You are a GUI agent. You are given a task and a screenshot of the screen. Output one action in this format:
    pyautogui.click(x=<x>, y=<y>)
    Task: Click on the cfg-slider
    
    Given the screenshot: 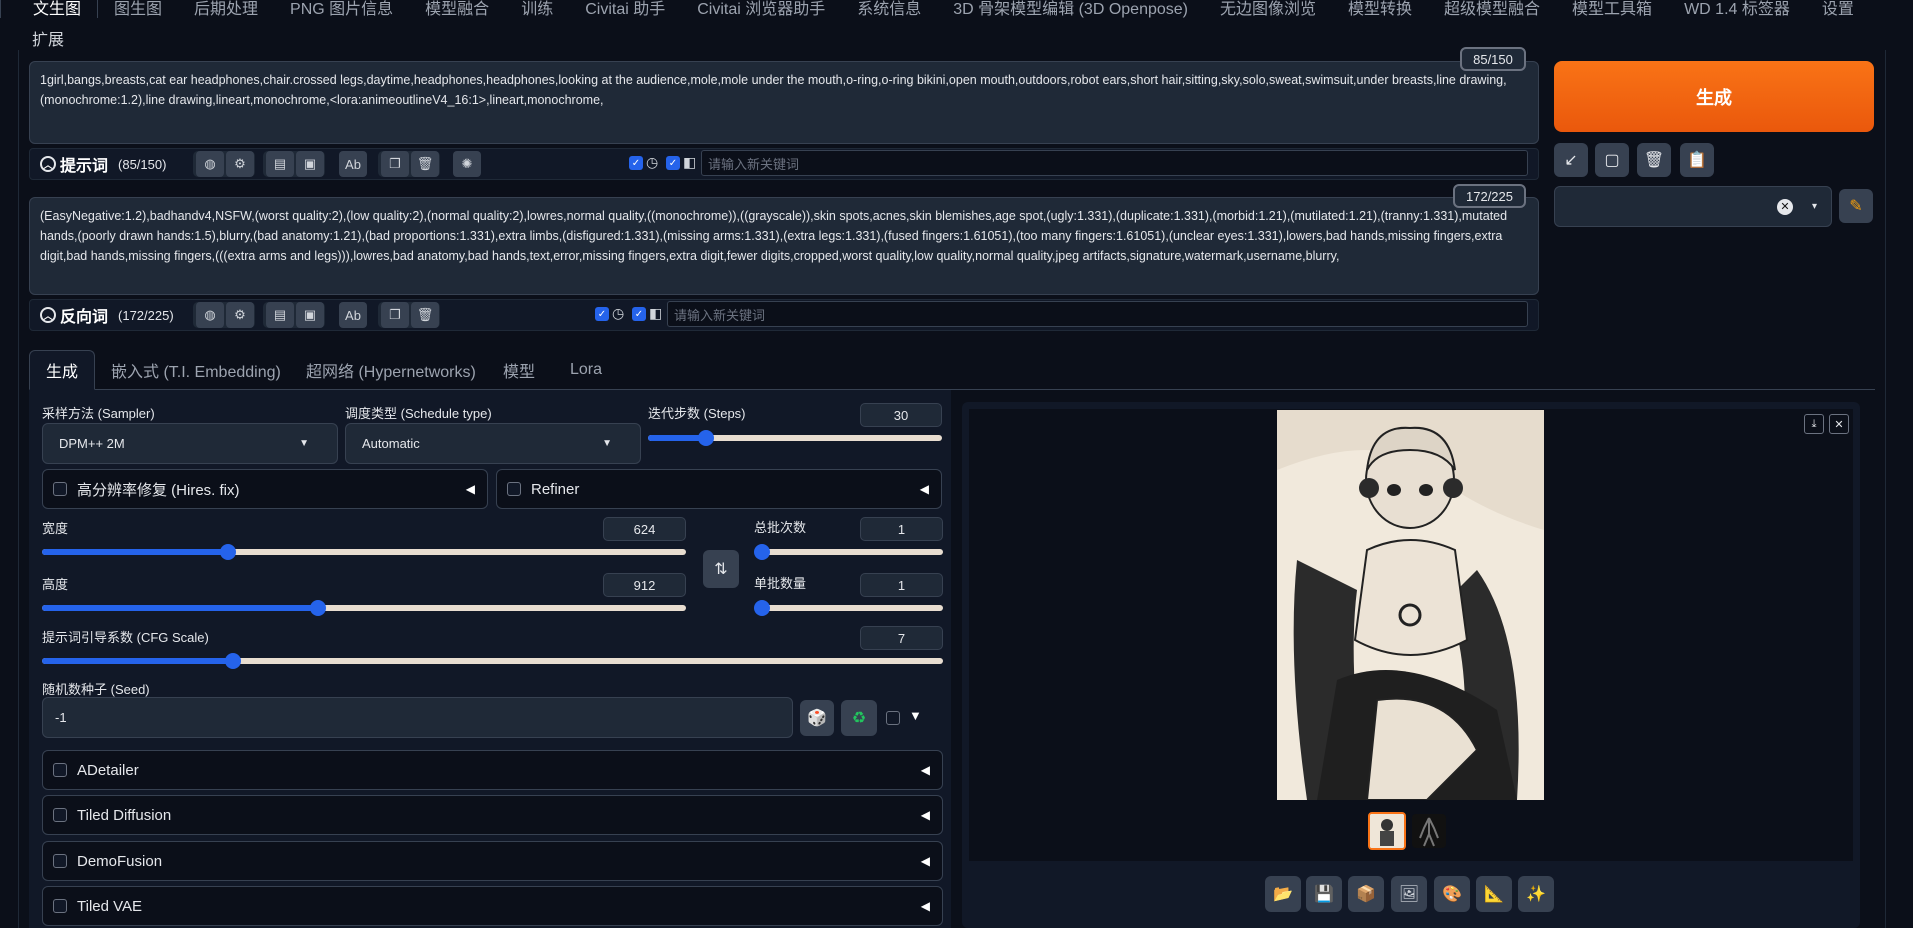 What is the action you would take?
    pyautogui.click(x=492, y=661)
    